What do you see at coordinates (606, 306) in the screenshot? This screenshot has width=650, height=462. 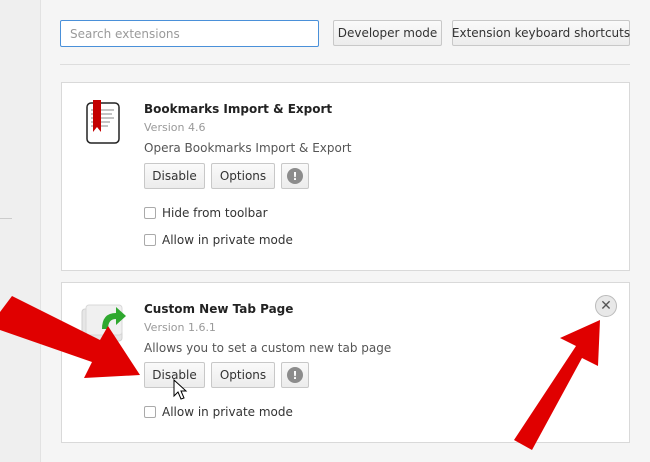 I see `remove-extension-button: ✕` at bounding box center [606, 306].